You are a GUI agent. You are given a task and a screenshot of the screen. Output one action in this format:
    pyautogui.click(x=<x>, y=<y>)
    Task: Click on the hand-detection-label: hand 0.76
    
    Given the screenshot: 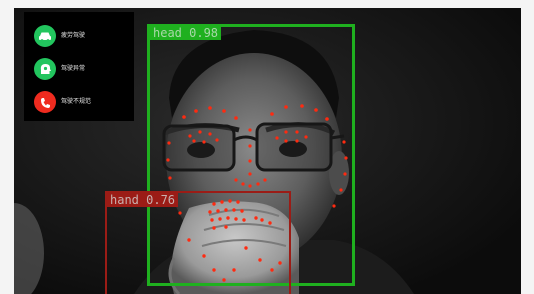 What is the action you would take?
    pyautogui.click(x=143, y=200)
    